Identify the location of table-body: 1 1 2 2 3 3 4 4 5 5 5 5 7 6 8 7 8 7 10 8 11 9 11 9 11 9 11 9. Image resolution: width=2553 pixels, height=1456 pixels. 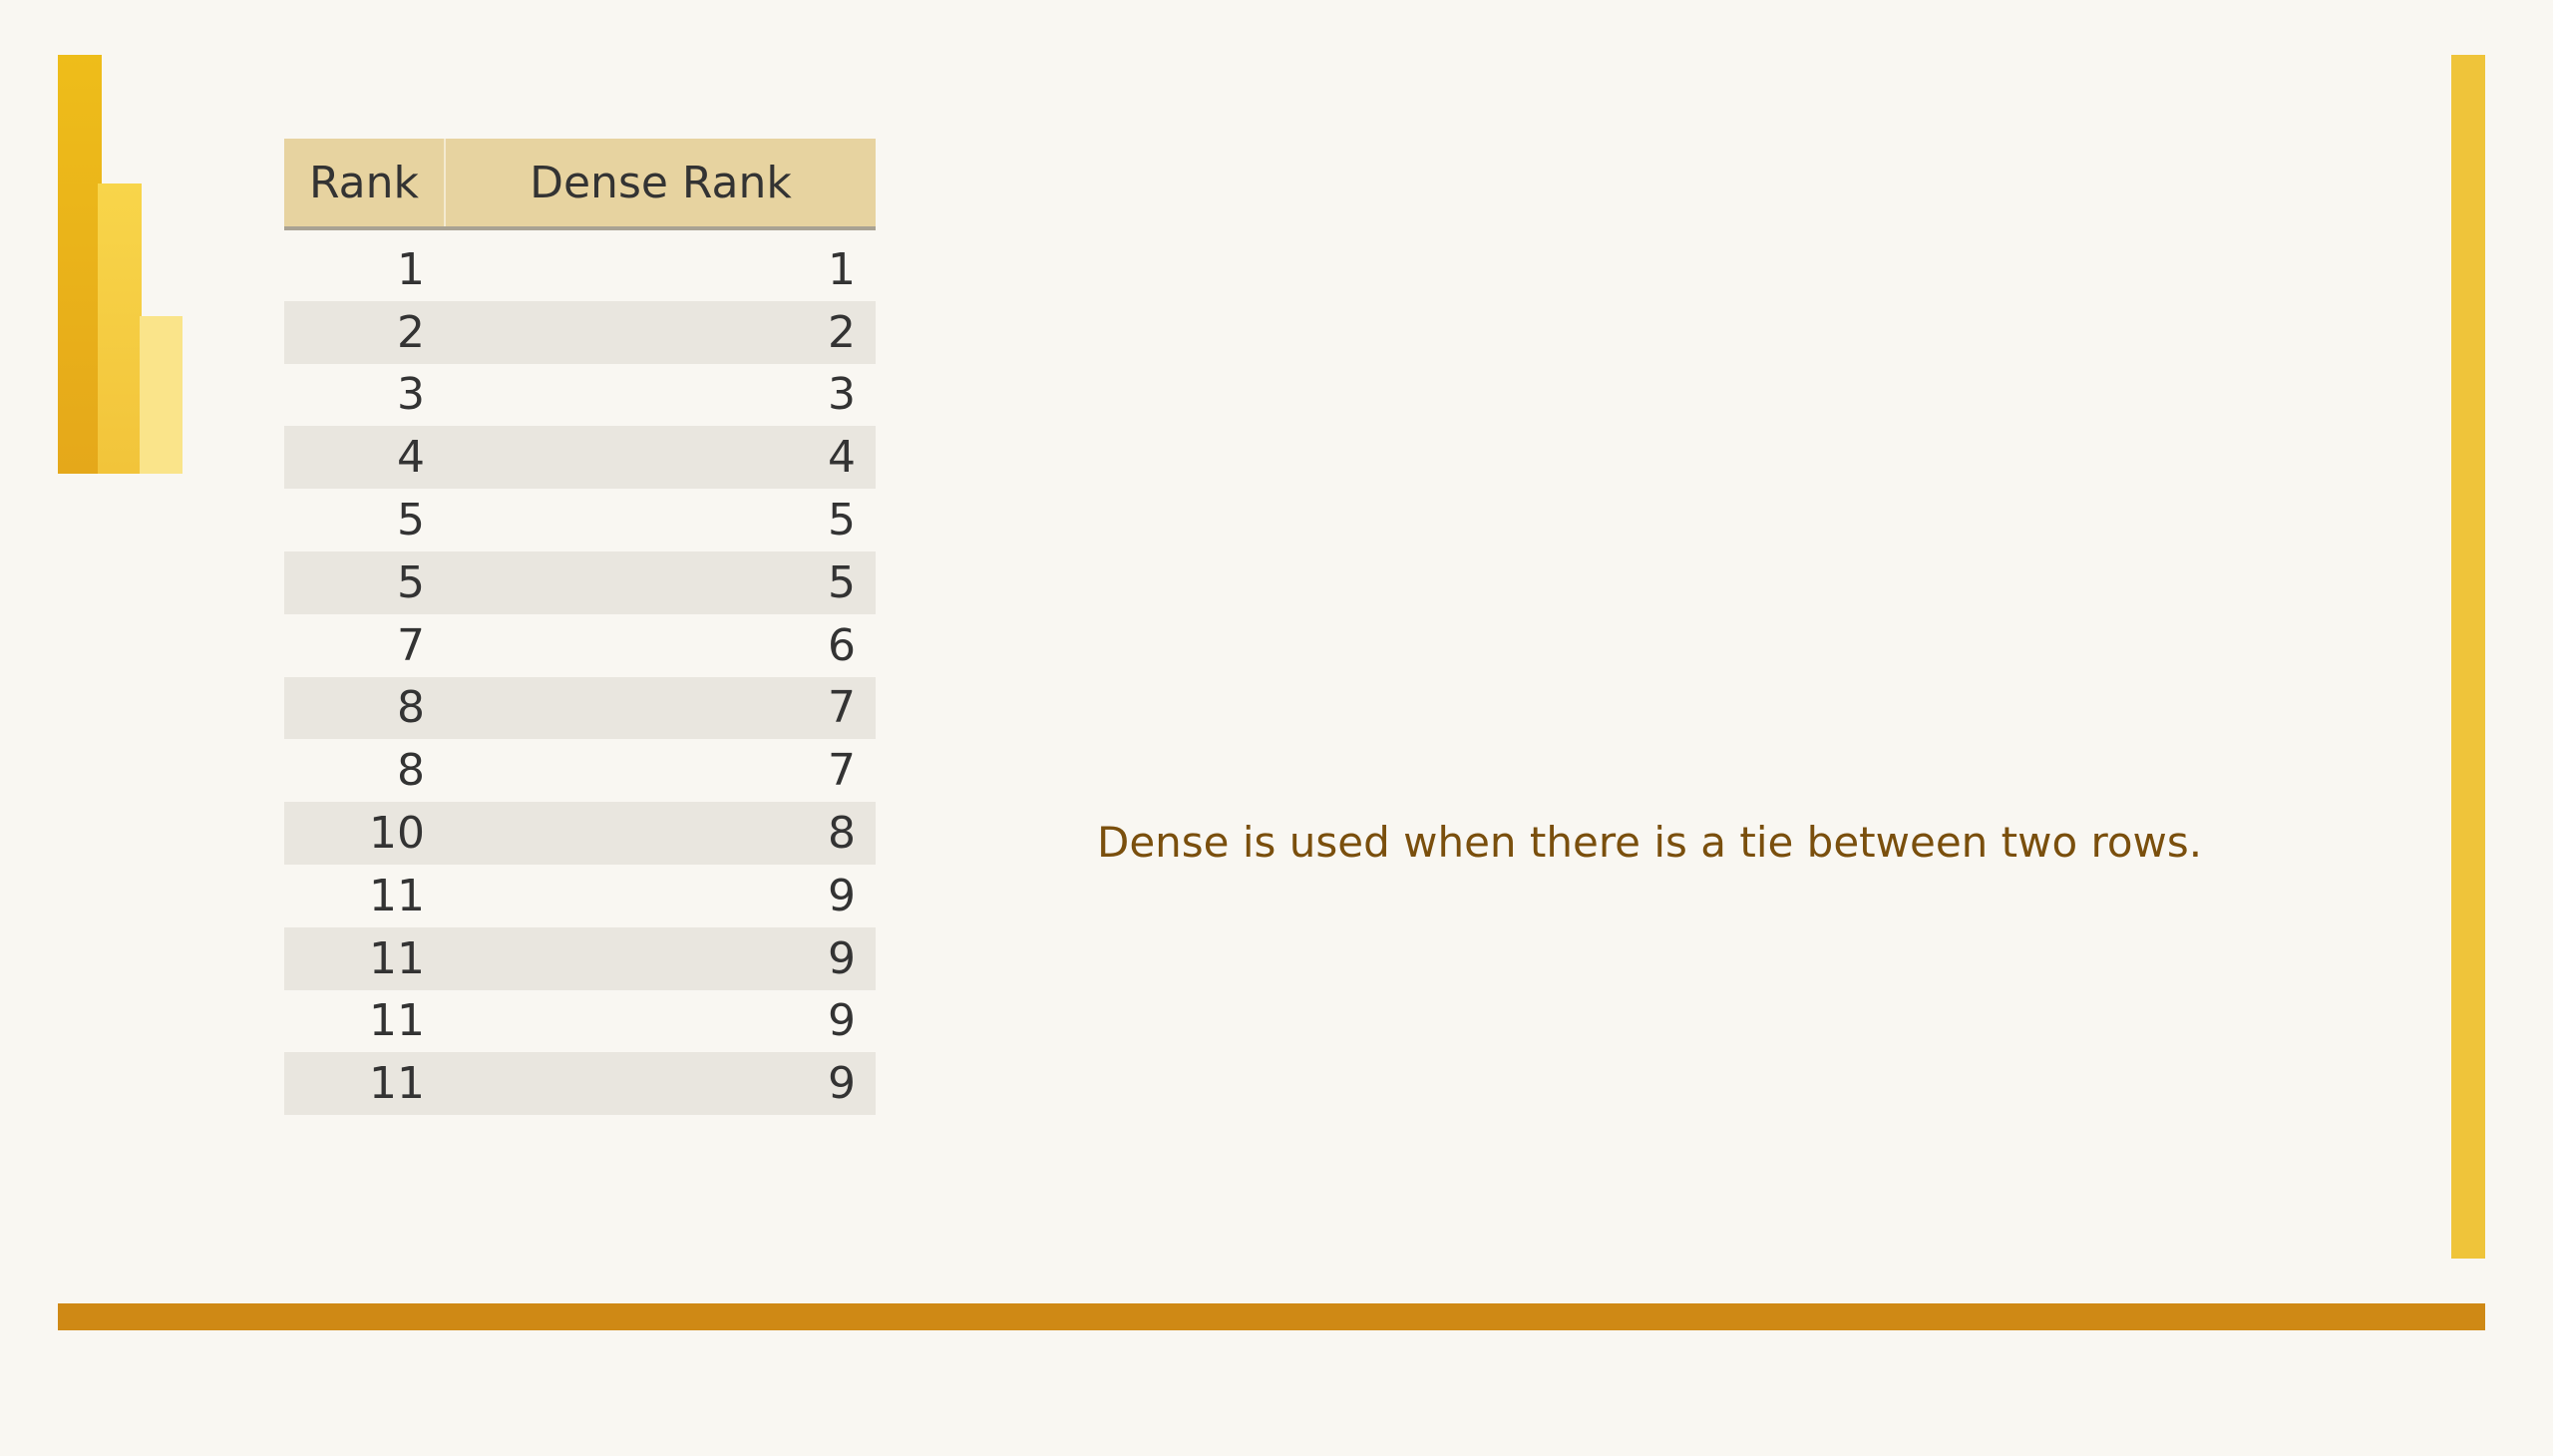
(580, 672).